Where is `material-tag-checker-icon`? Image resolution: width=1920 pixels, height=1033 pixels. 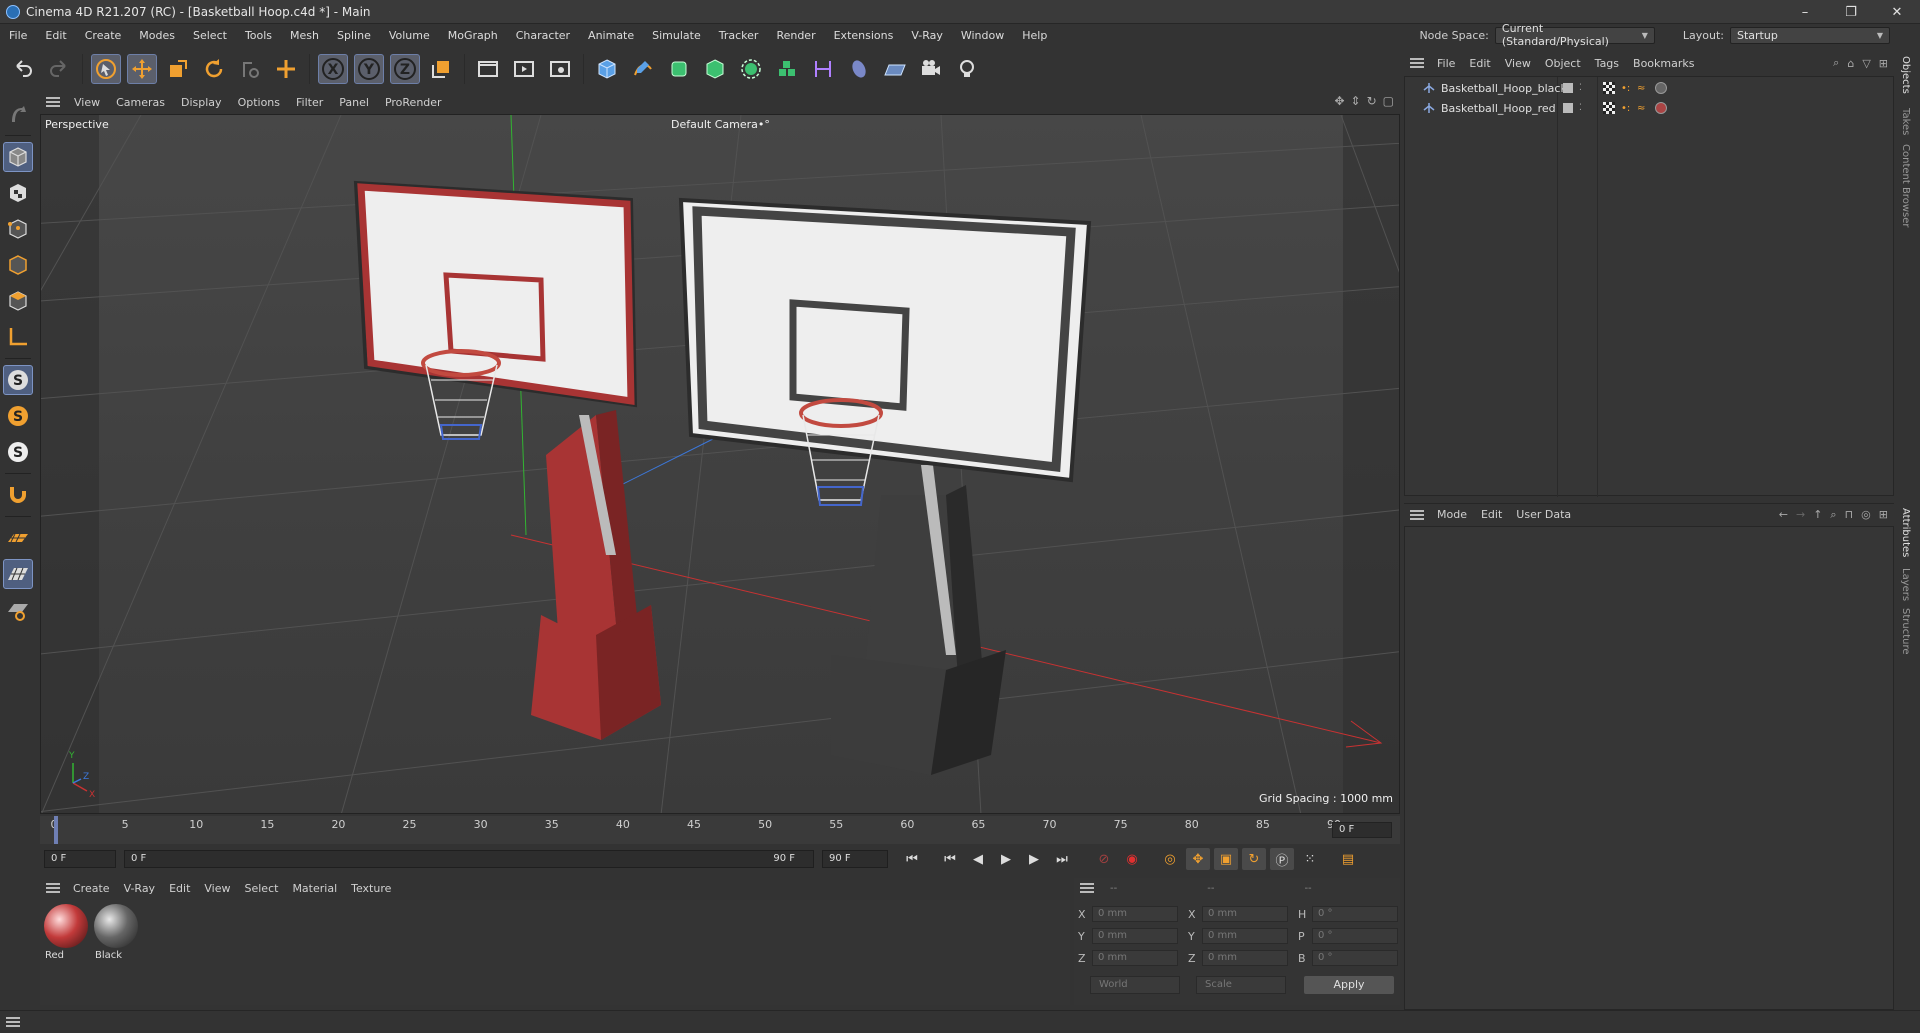
material-tag-checker-icon is located at coordinates (1609, 108).